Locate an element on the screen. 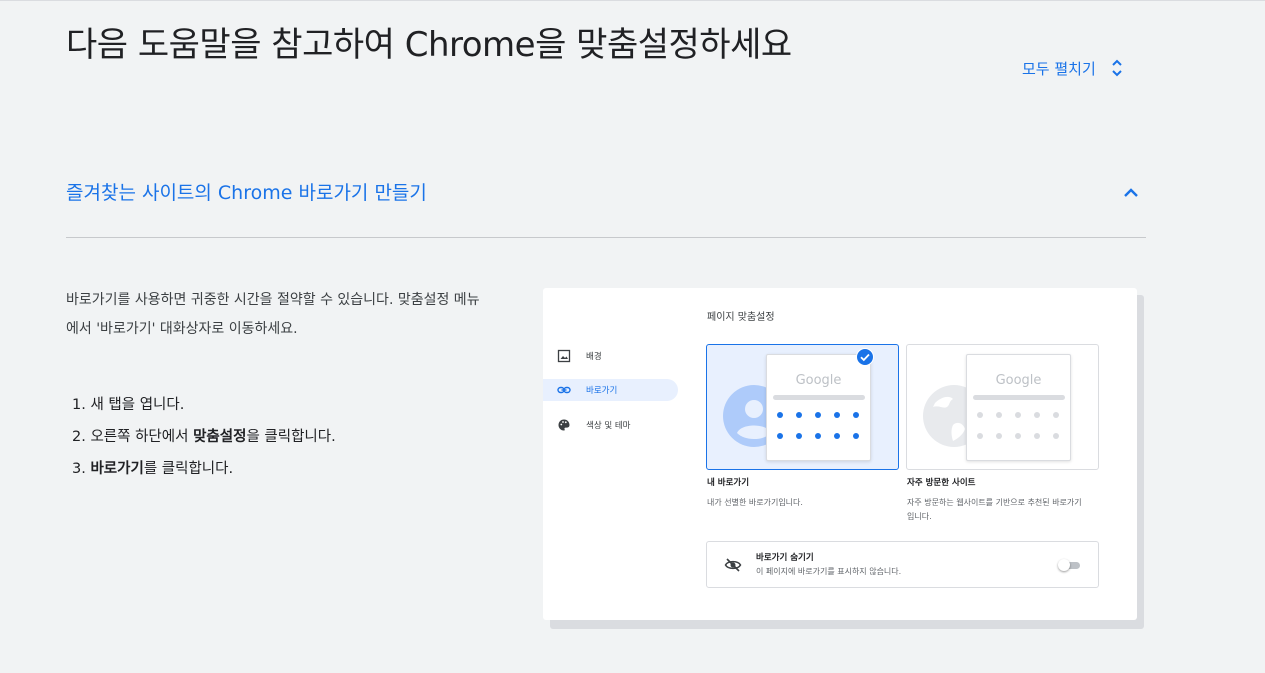  hide-shortcuts-title: 바로가기 숨기기 is located at coordinates (785, 558).